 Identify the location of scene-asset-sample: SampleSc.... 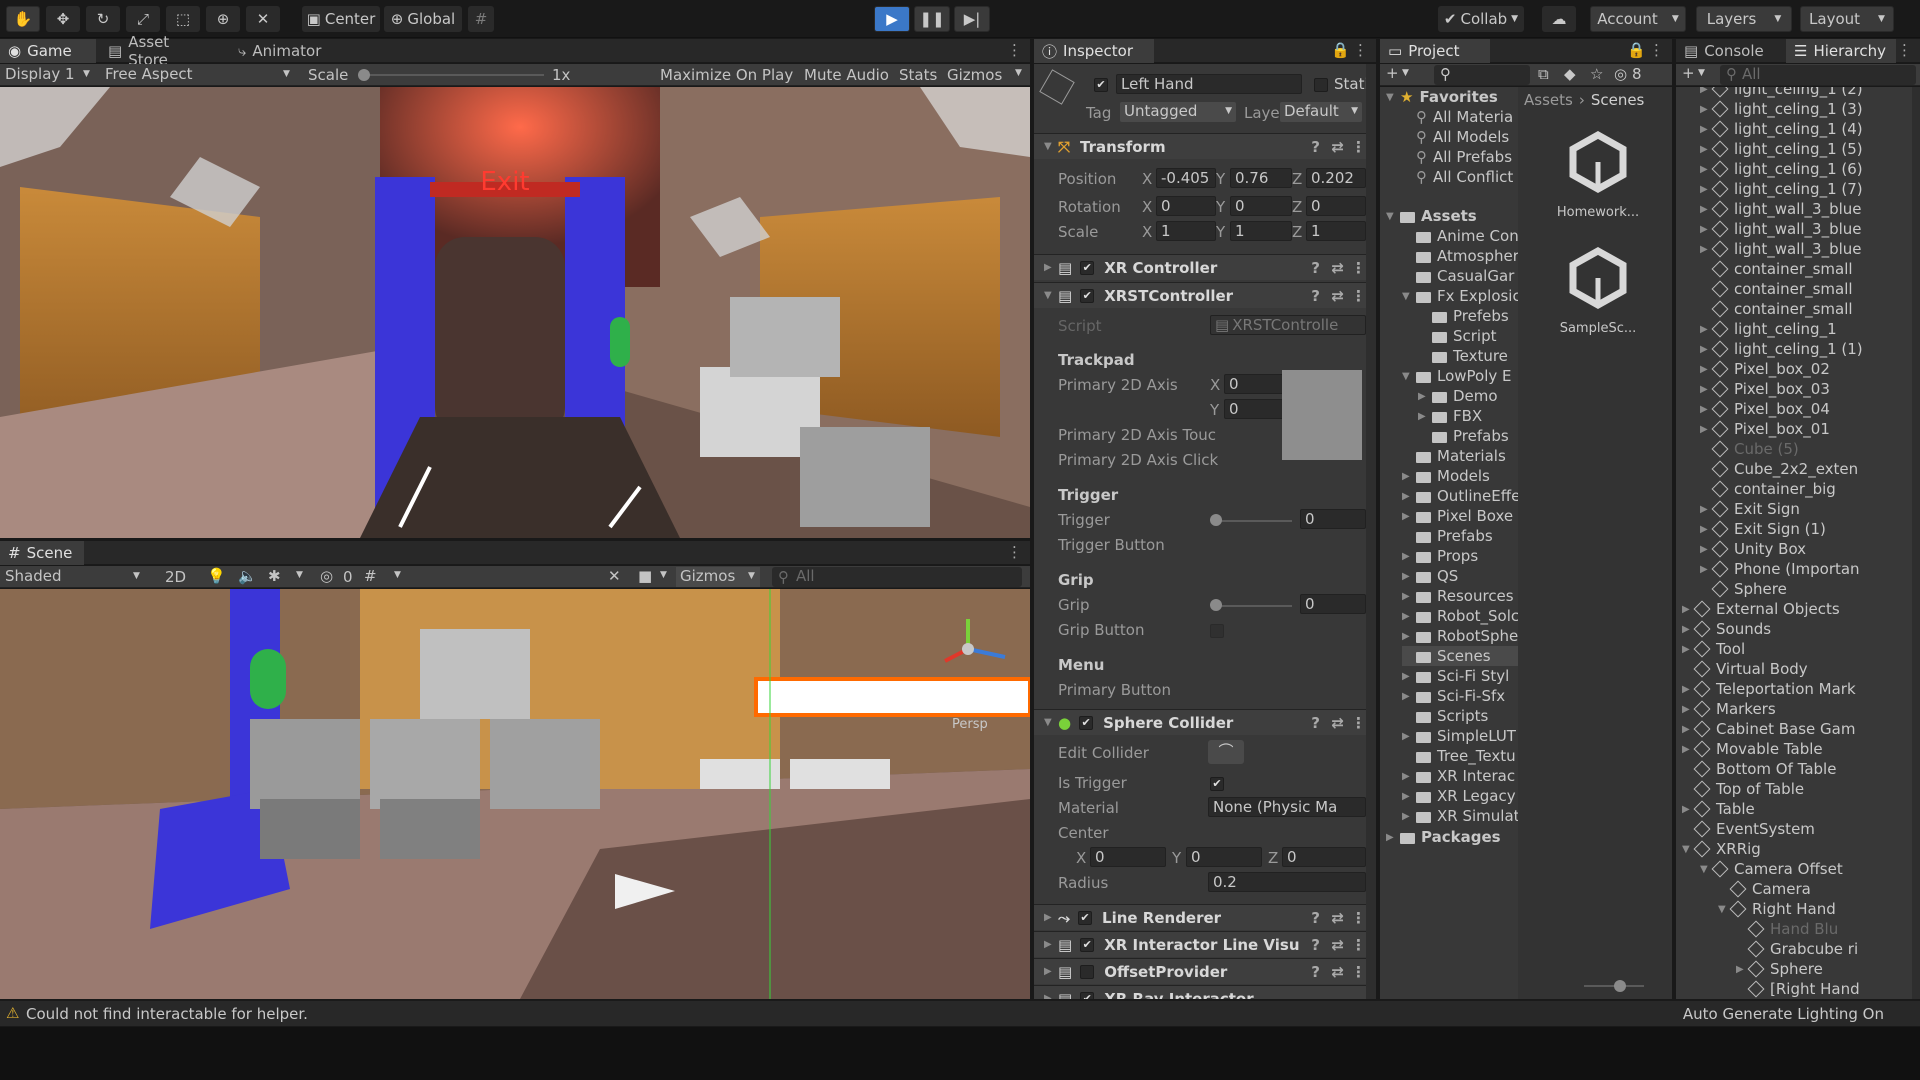
(1598, 291).